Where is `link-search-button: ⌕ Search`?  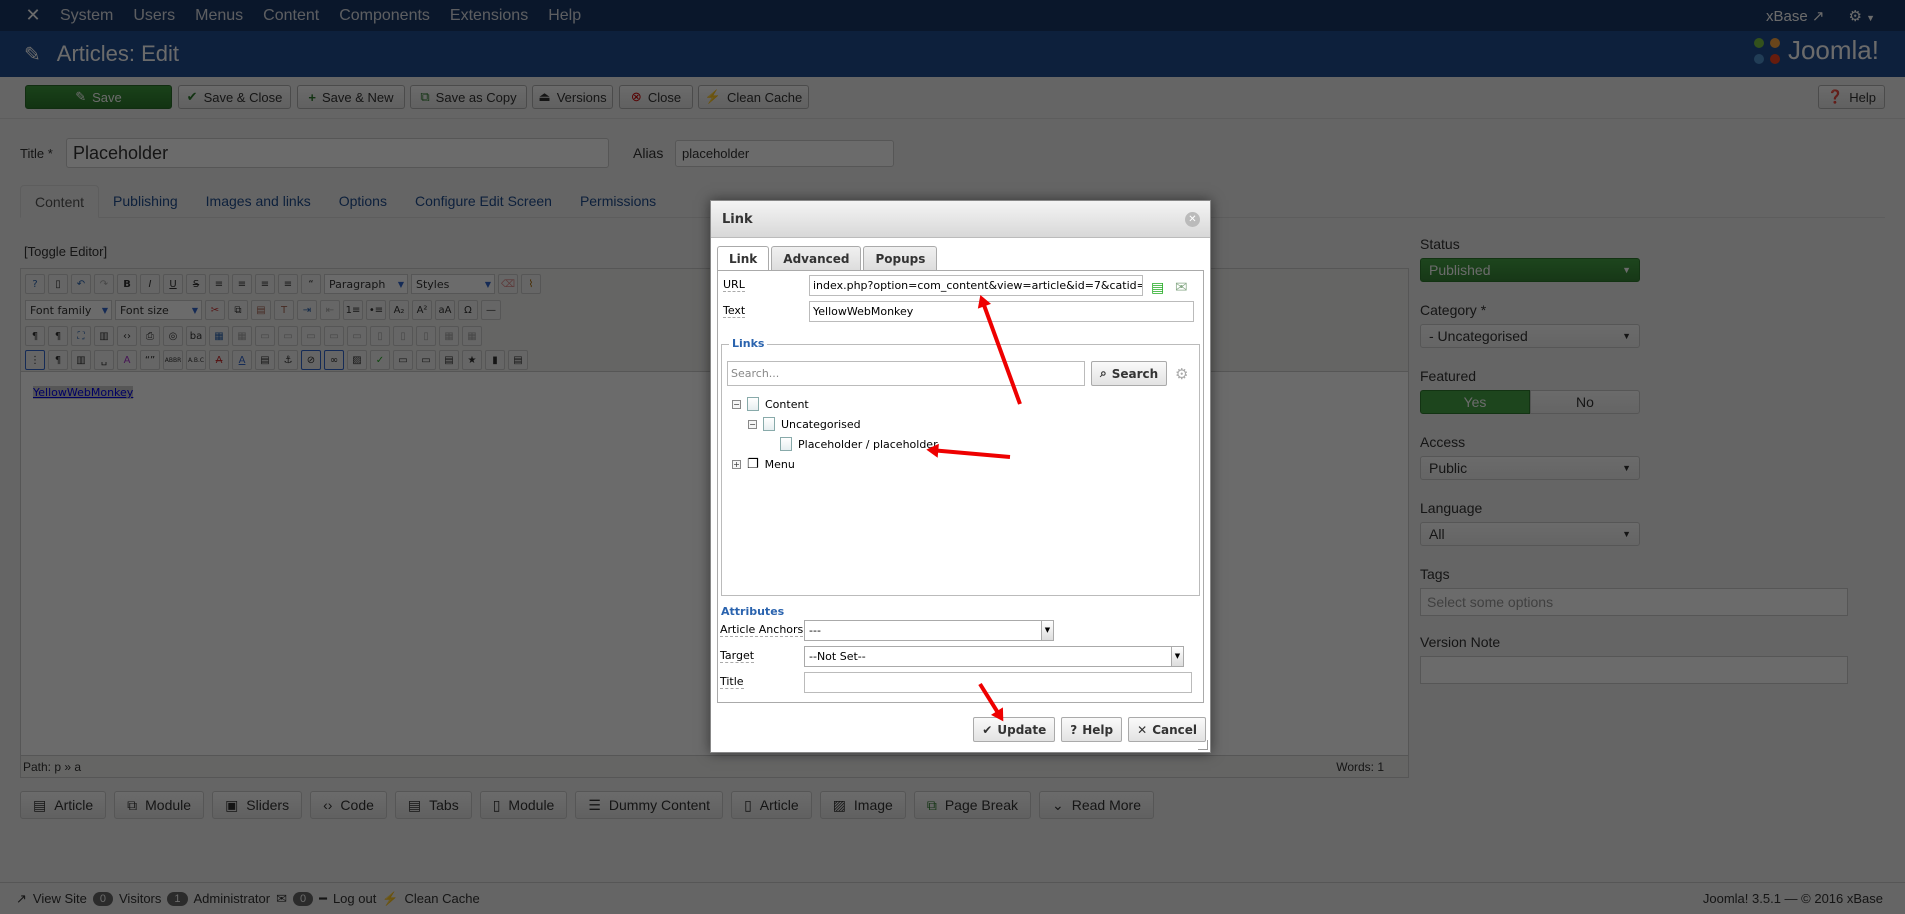 link-search-button: ⌕ Search is located at coordinates (1129, 373).